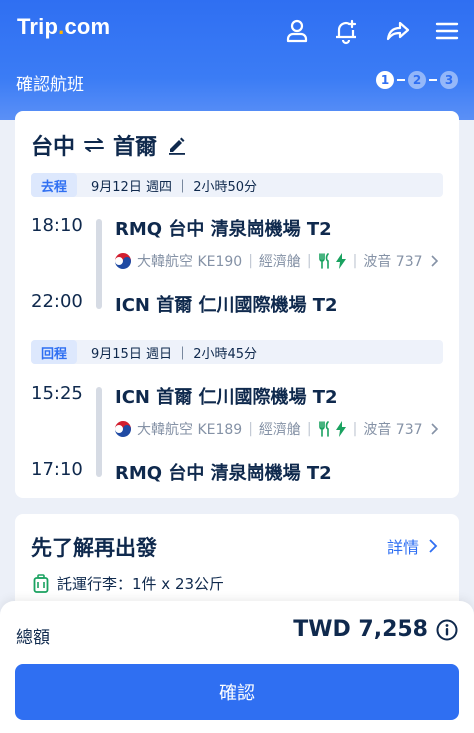  I want to click on account-icon, so click(297, 31).